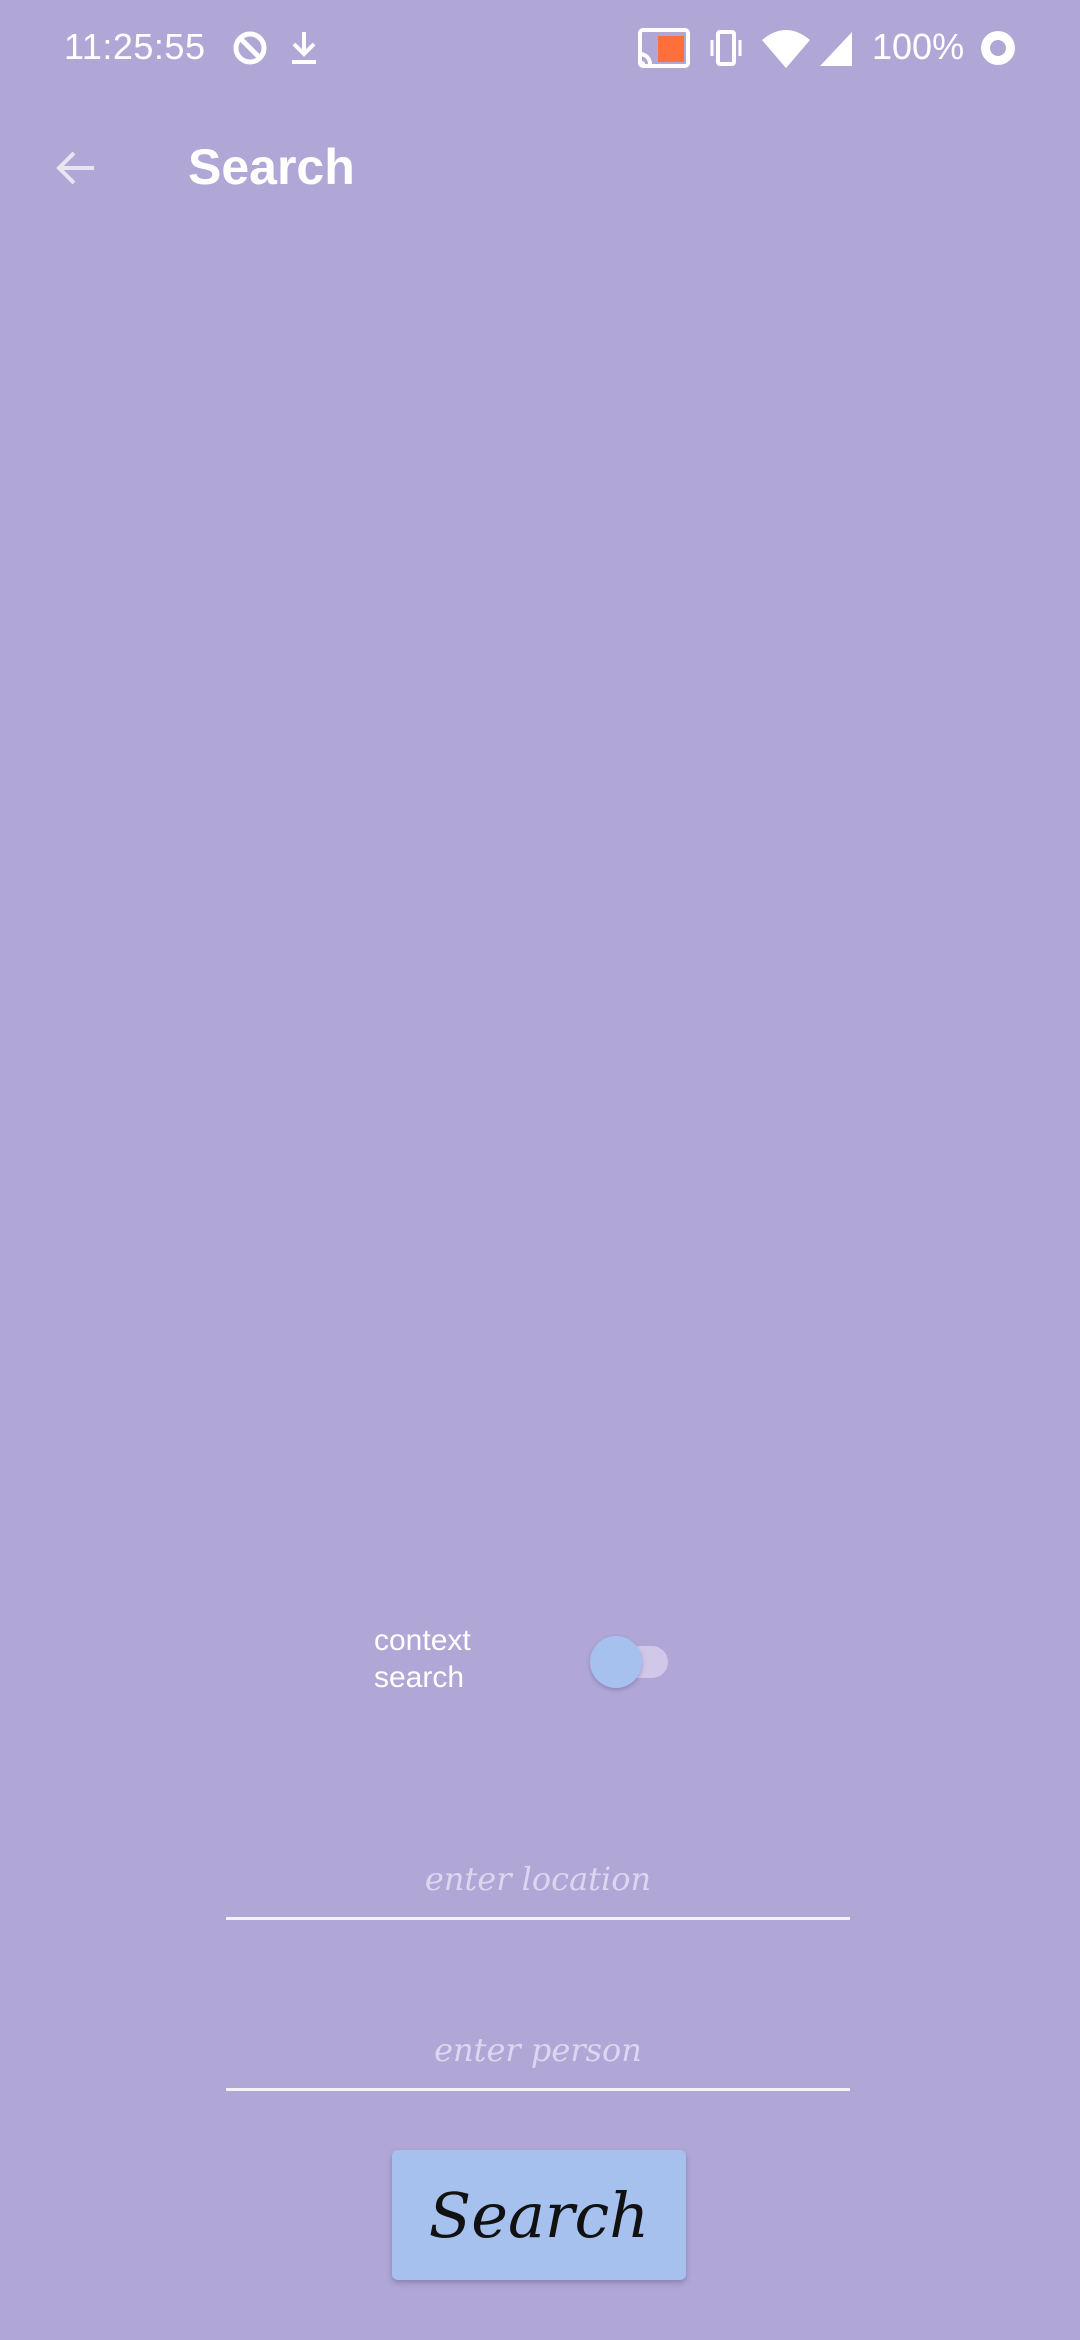 The width and height of the screenshot is (1080, 2340). Describe the element at coordinates (540, 171) in the screenshot. I see `app-bar: Search` at that location.